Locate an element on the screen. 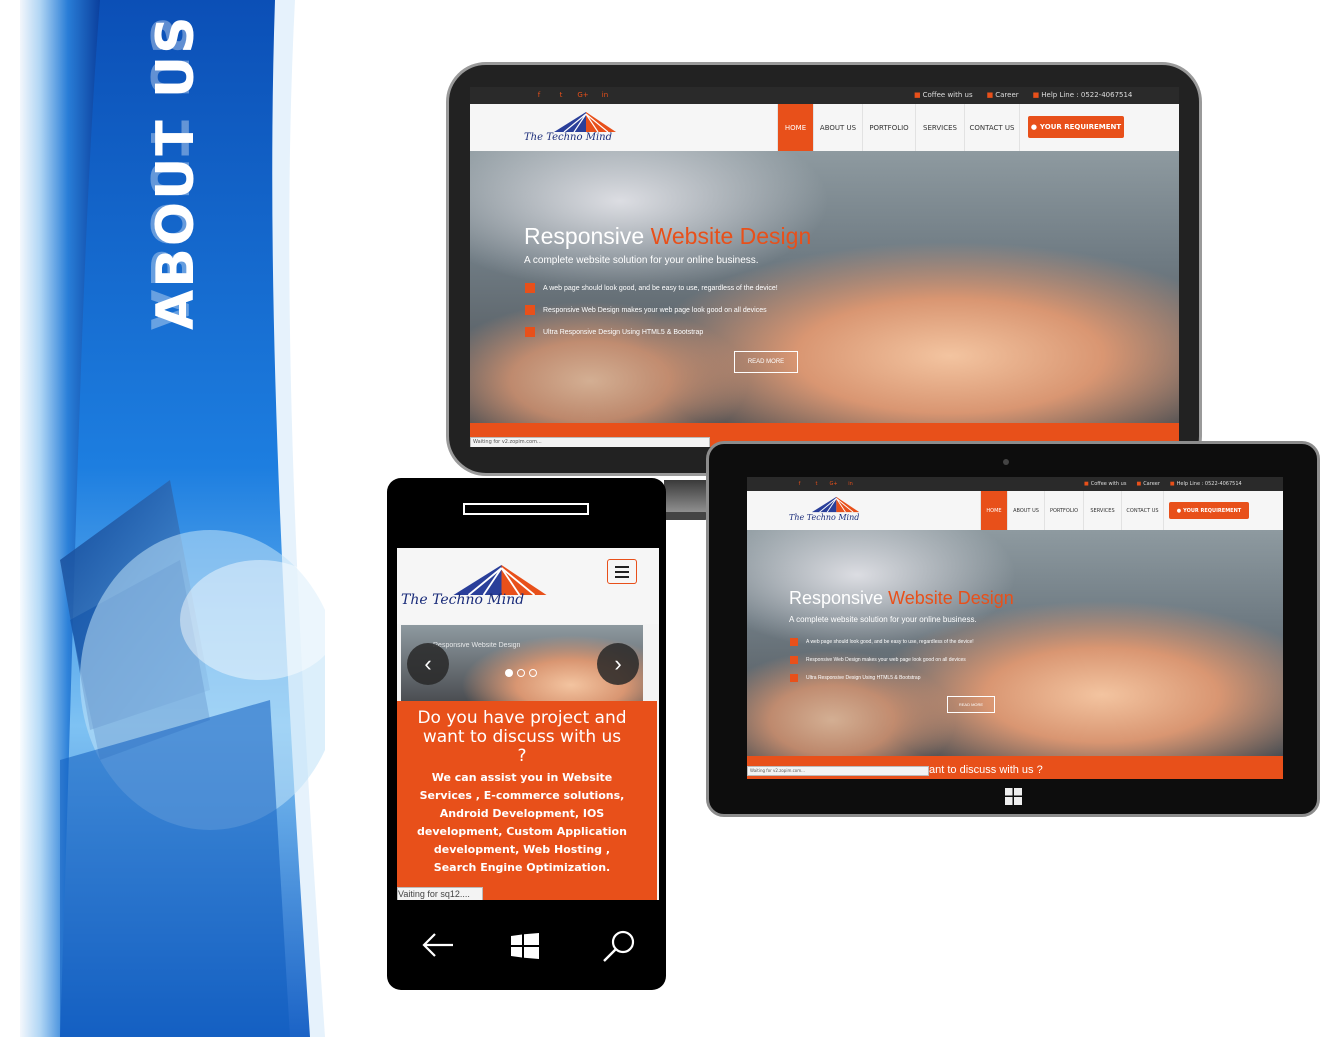 The width and height of the screenshot is (1320, 1037). banner-title: ABOUT US ABOUT US is located at coordinates (172, 177).